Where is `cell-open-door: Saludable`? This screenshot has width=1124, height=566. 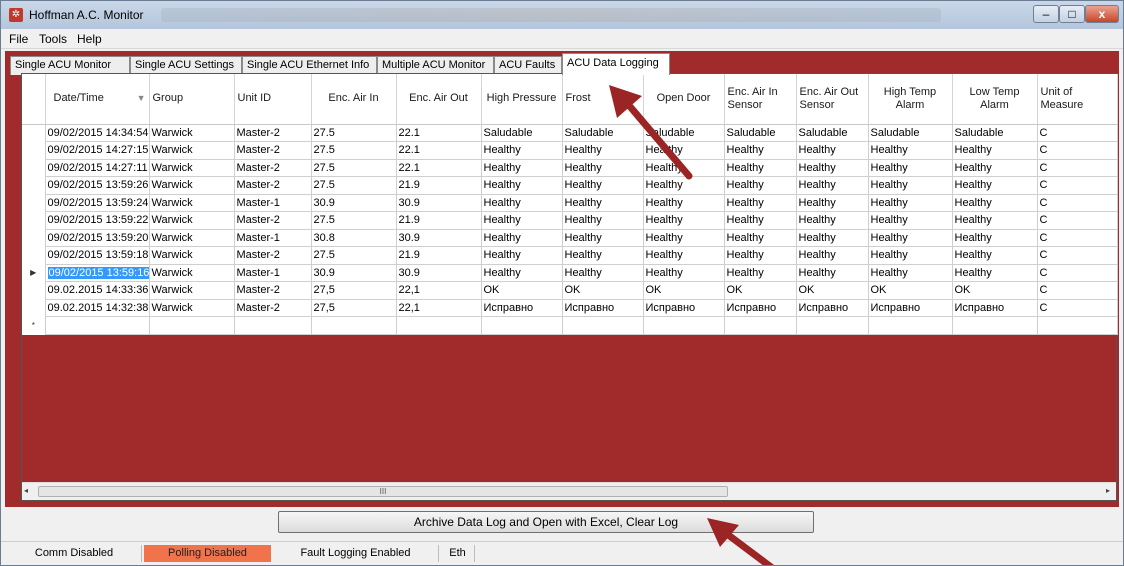
cell-open-door: Saludable is located at coordinates (683, 132).